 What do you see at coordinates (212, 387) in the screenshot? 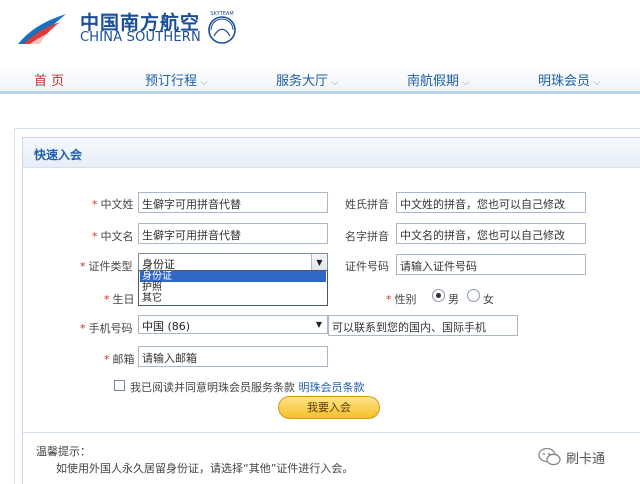
I see `agree-statement: 我已阅读并同意明珠会员服务条款` at bounding box center [212, 387].